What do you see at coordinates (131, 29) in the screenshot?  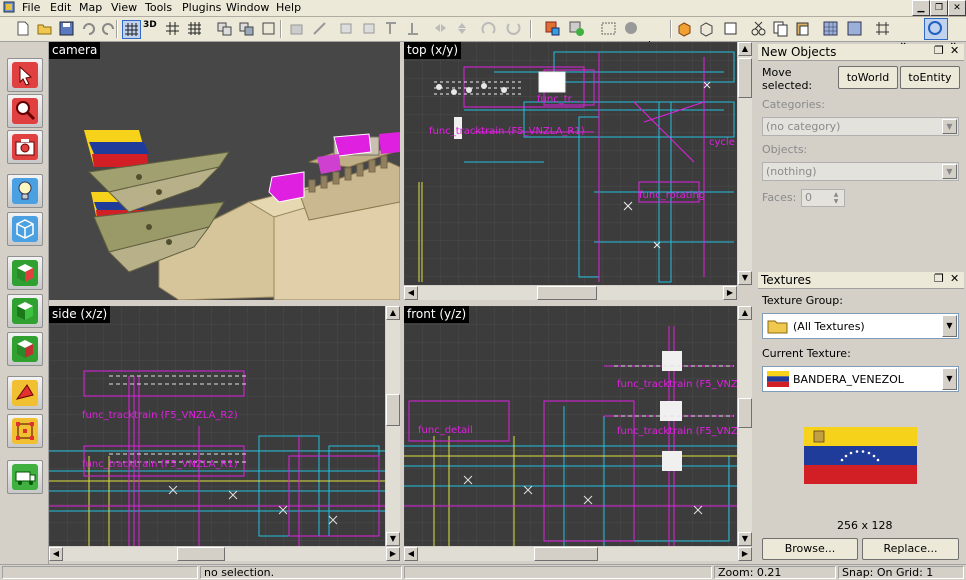 I see `grid-view-icon` at bounding box center [131, 29].